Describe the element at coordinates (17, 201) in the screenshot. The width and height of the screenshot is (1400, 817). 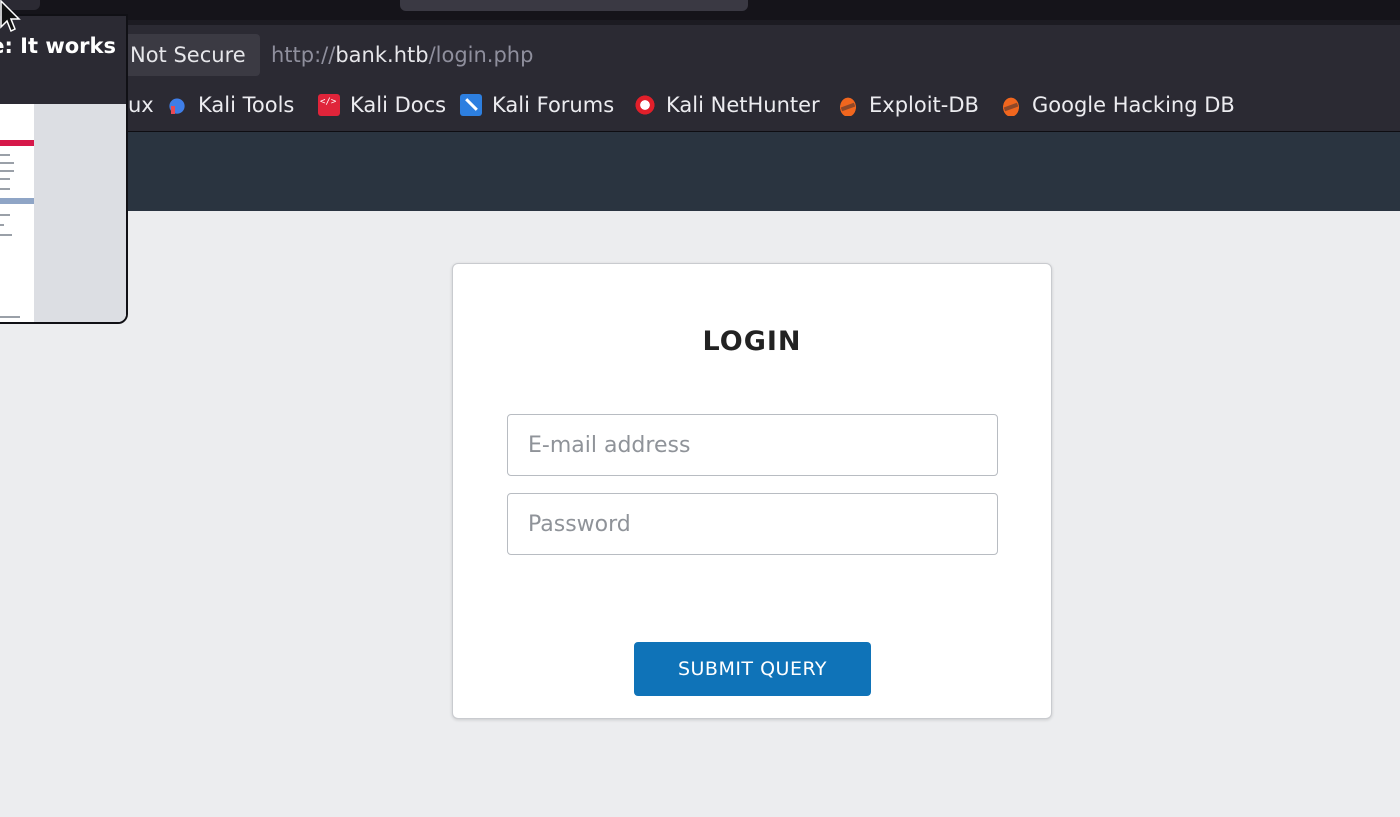
I see `thumbnail-section-bar` at that location.